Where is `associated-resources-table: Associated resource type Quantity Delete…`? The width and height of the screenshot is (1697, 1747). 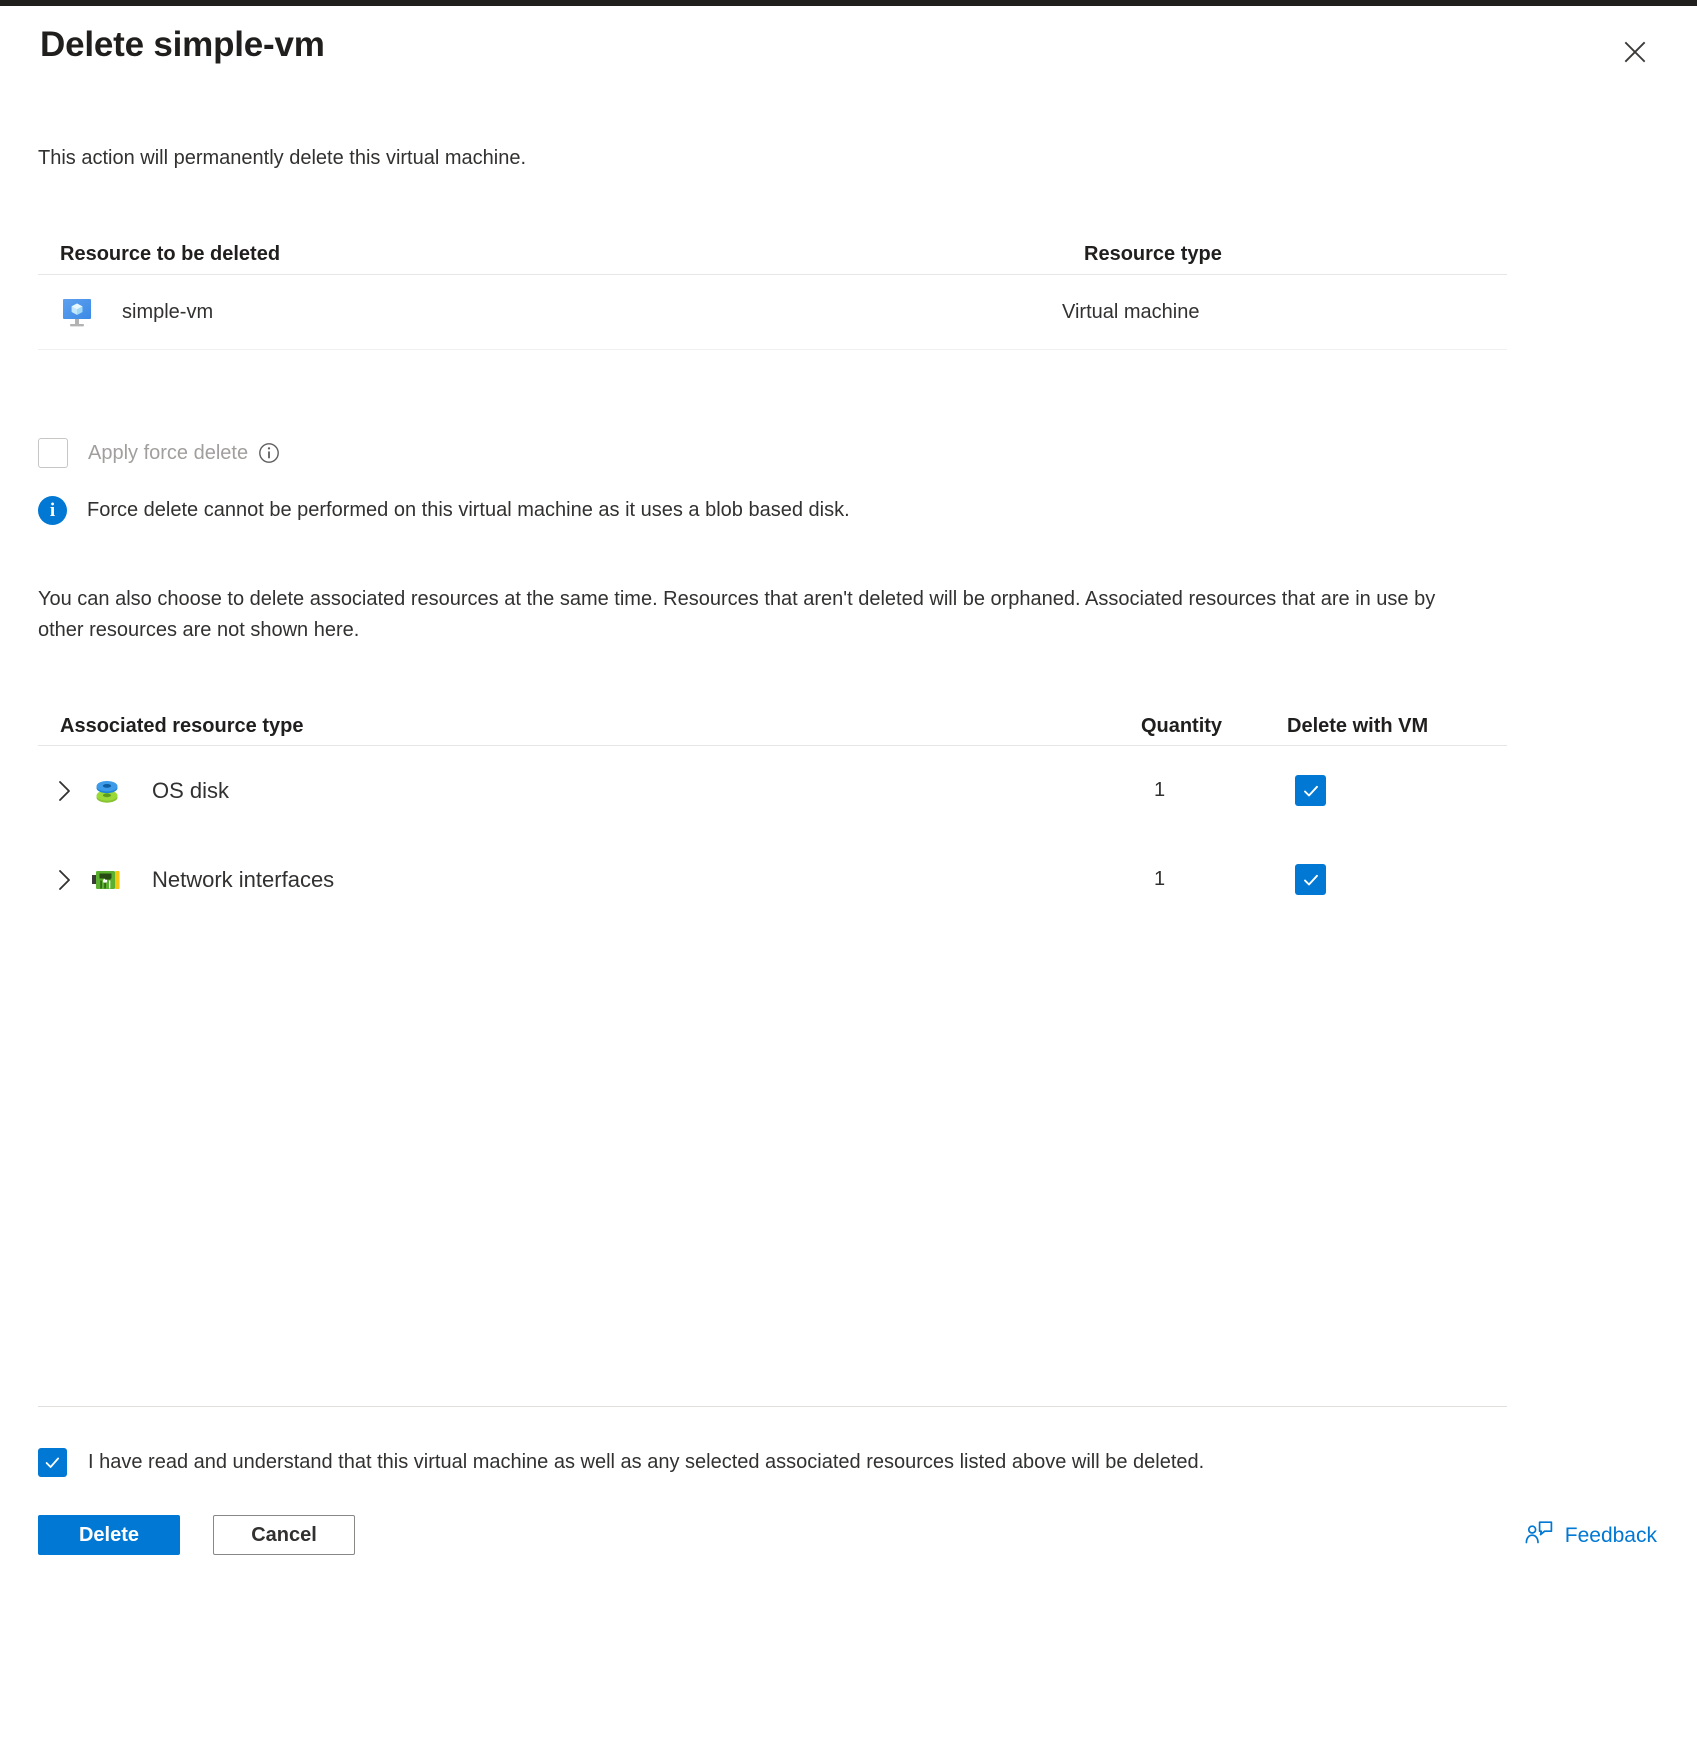 associated-resources-table: Associated resource type Quantity Delete… is located at coordinates (772, 806).